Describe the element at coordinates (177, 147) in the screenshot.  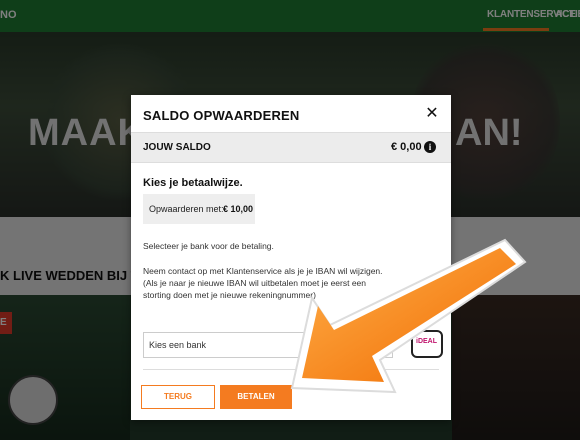
I see `balance-label: JOUW SALDO` at that location.